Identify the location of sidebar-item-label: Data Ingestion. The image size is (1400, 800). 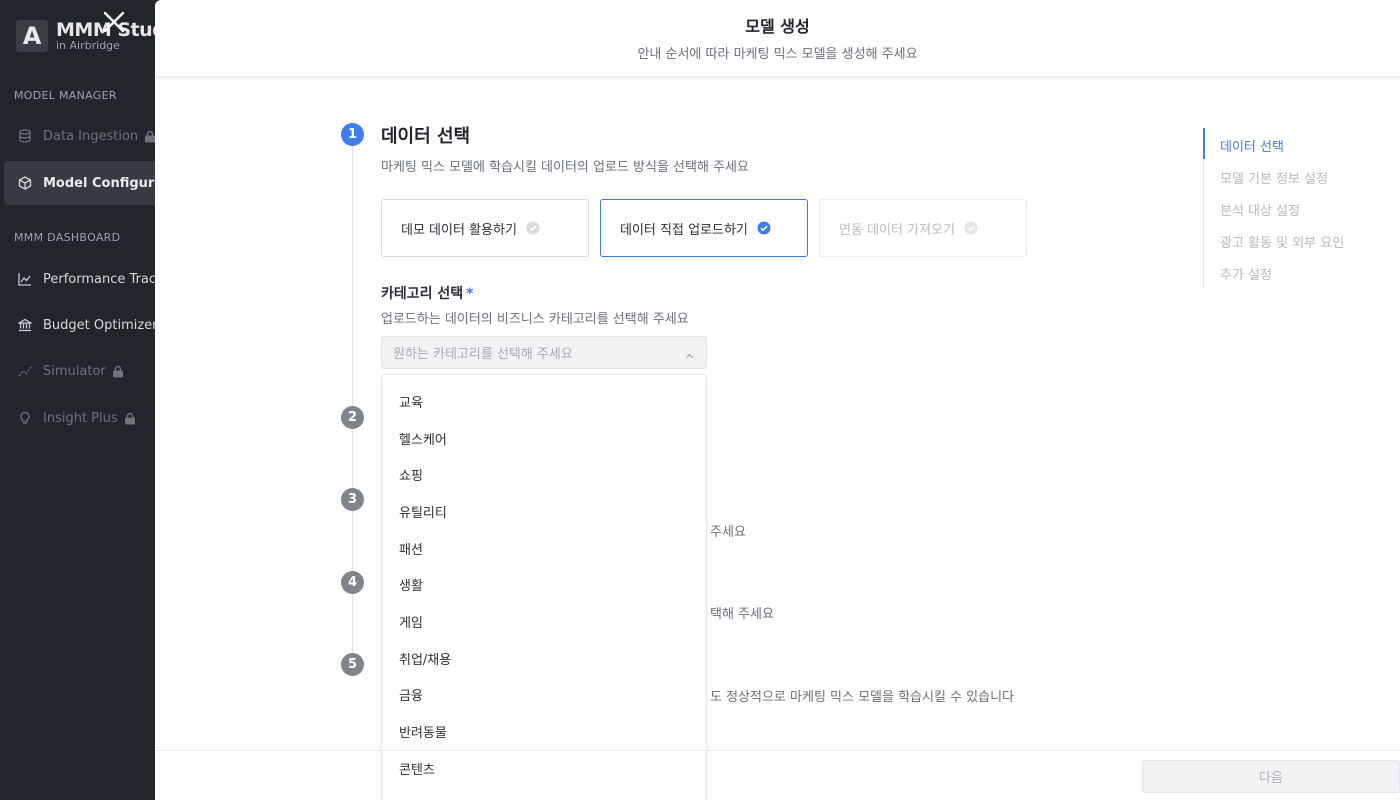
(91, 136).